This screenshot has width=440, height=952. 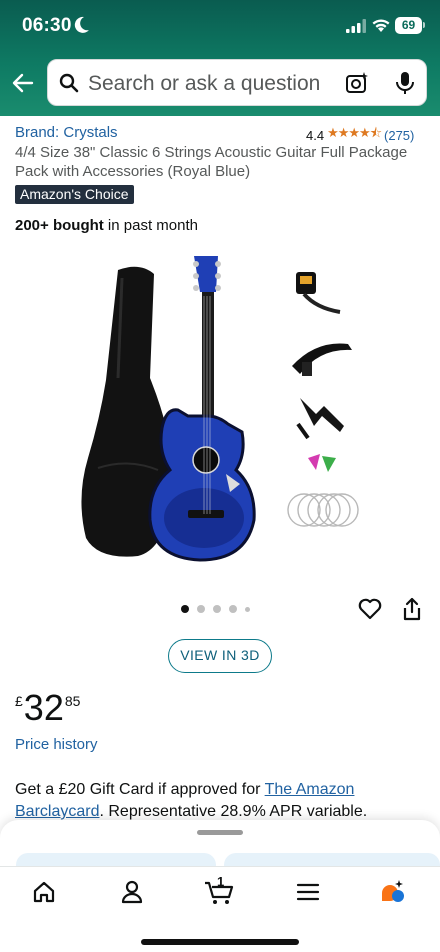 I want to click on price-history-link: Price history, so click(x=56, y=744).